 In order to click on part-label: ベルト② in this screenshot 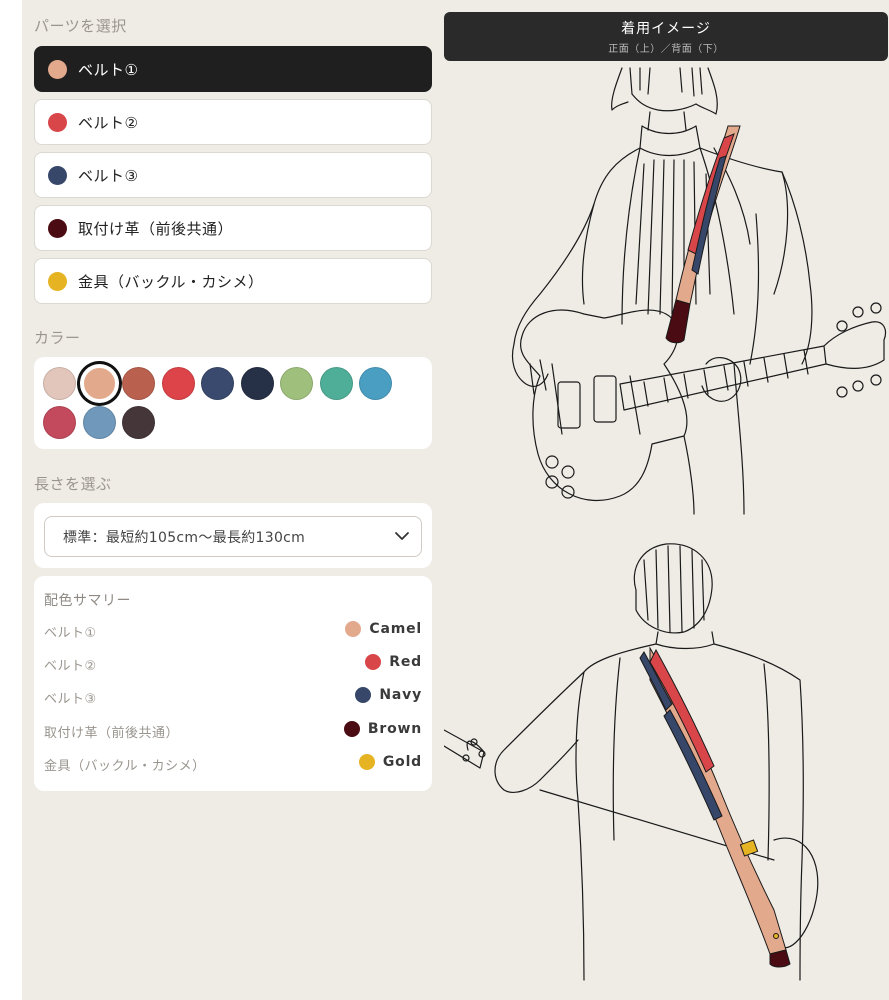, I will do `click(108, 122)`.